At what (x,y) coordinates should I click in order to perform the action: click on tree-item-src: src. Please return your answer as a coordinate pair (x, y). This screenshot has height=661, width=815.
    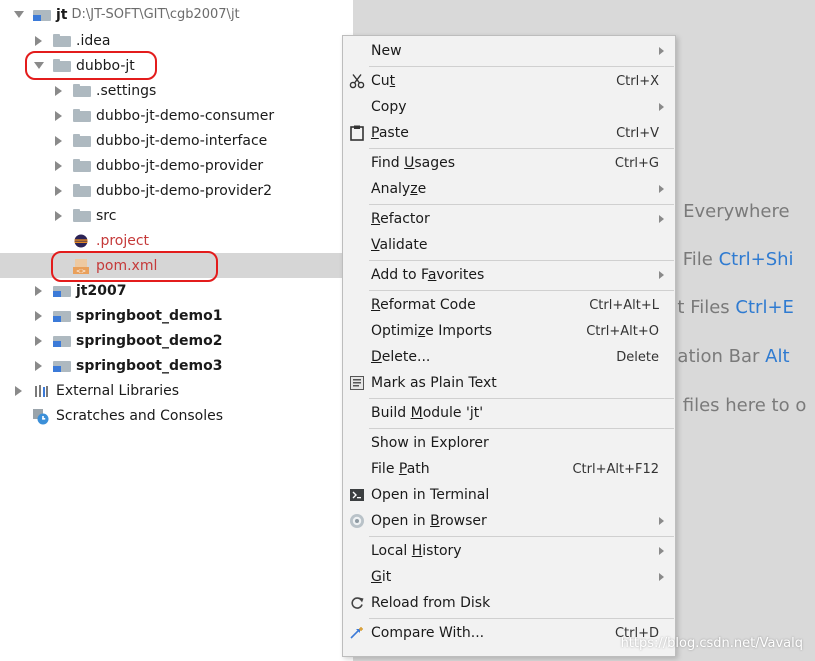
    Looking at the image, I should click on (176, 215).